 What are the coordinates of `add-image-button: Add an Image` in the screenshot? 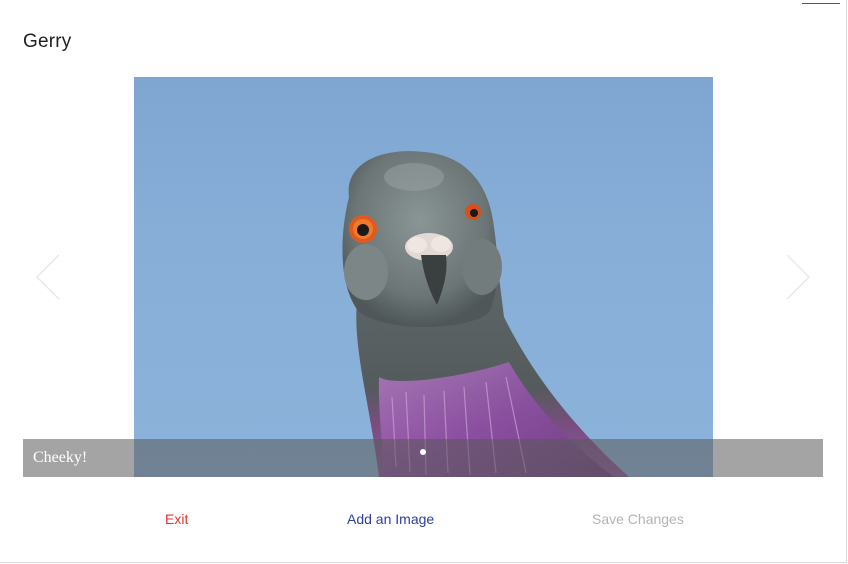 It's located at (390, 519).